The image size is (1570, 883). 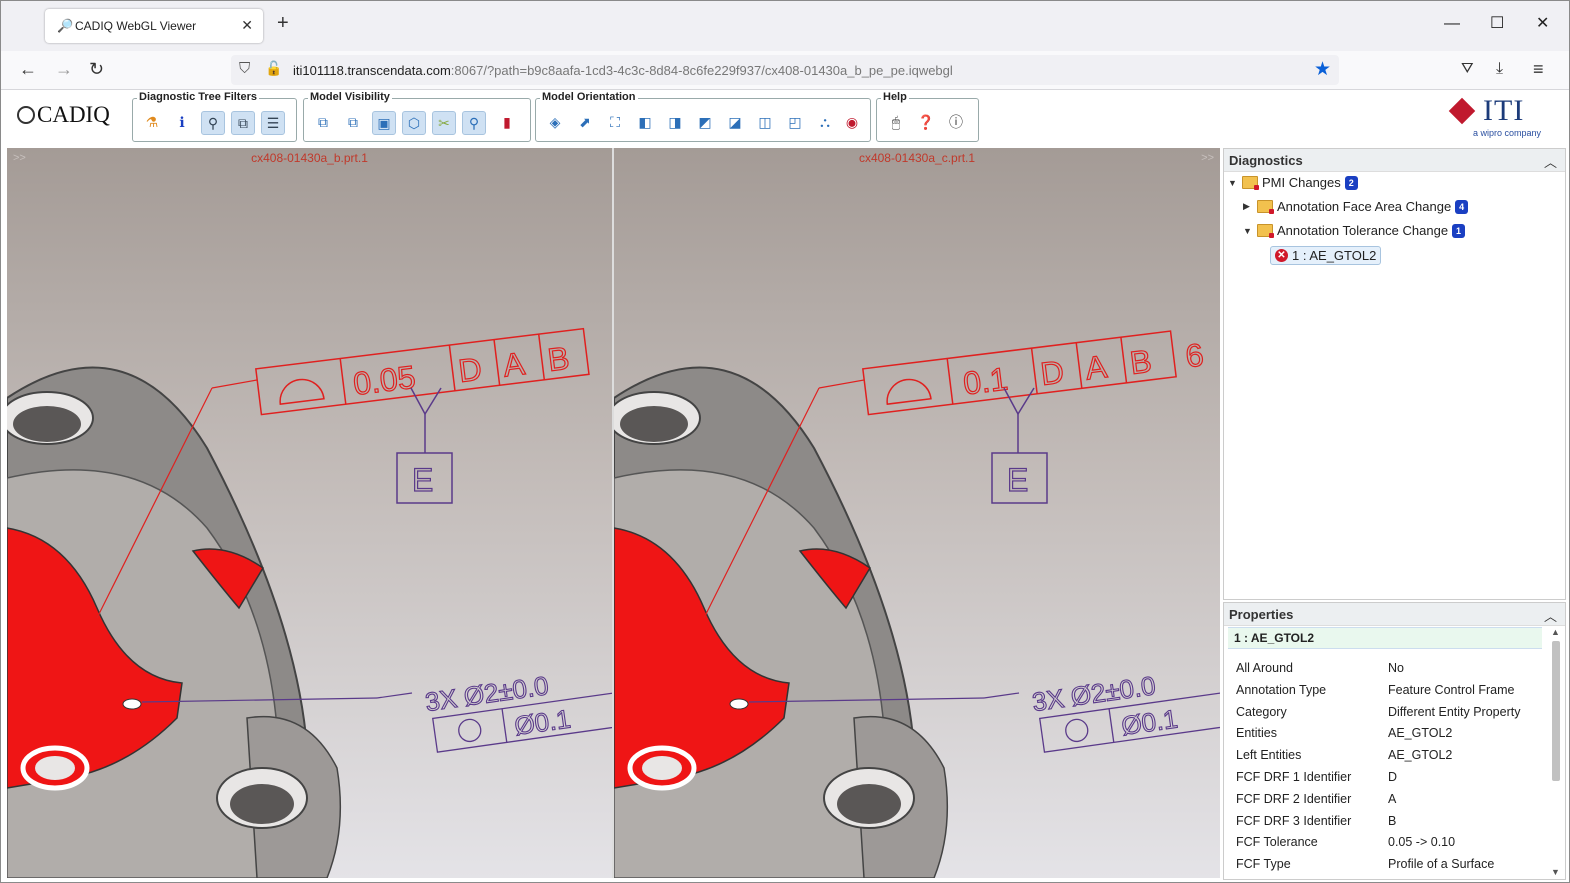 What do you see at coordinates (213, 123) in the screenshot?
I see `filter-tree-icon: ⚲` at bounding box center [213, 123].